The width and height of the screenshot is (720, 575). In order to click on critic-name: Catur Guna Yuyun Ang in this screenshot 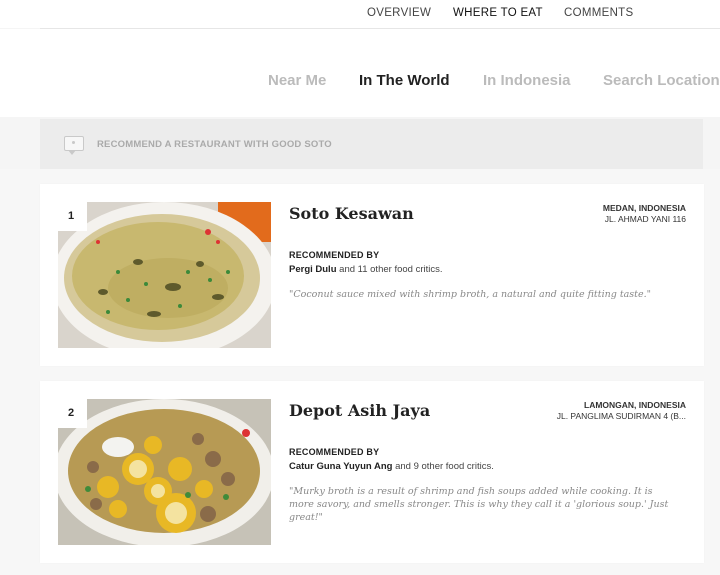, I will do `click(340, 466)`.